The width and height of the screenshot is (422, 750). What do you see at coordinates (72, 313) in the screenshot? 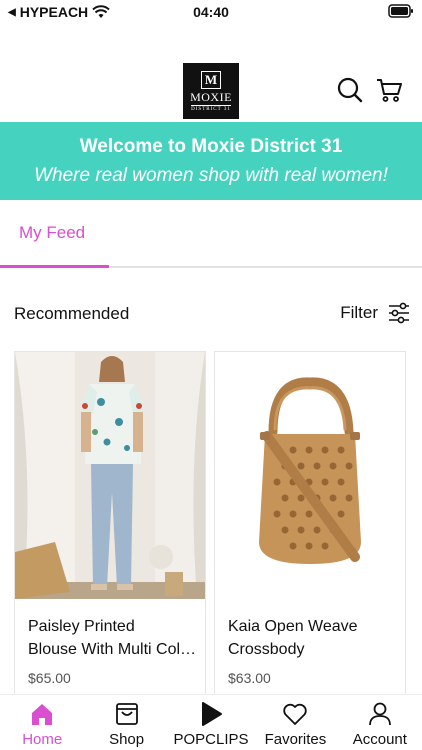
I see `section-title: Recommended` at bounding box center [72, 313].